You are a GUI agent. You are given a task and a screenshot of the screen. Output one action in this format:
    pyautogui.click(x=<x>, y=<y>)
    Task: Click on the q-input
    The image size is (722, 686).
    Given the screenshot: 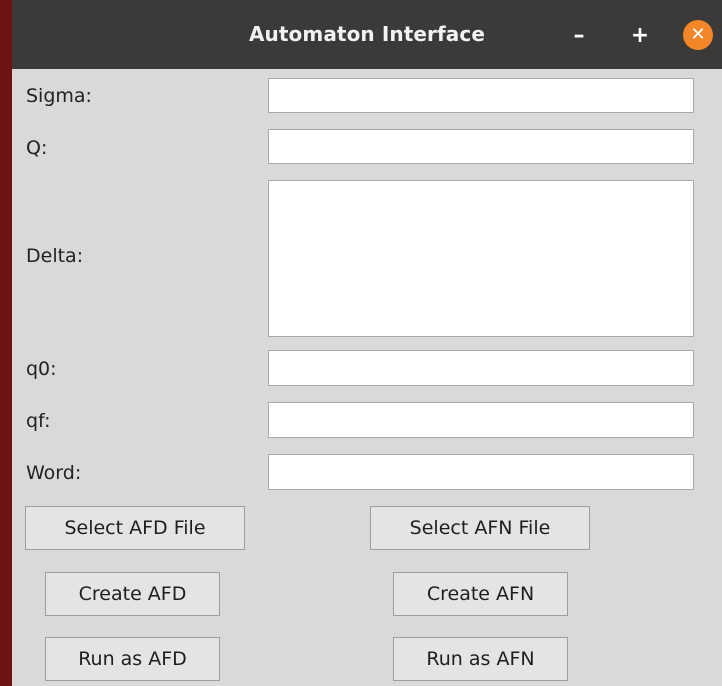 What is the action you would take?
    pyautogui.click(x=481, y=146)
    